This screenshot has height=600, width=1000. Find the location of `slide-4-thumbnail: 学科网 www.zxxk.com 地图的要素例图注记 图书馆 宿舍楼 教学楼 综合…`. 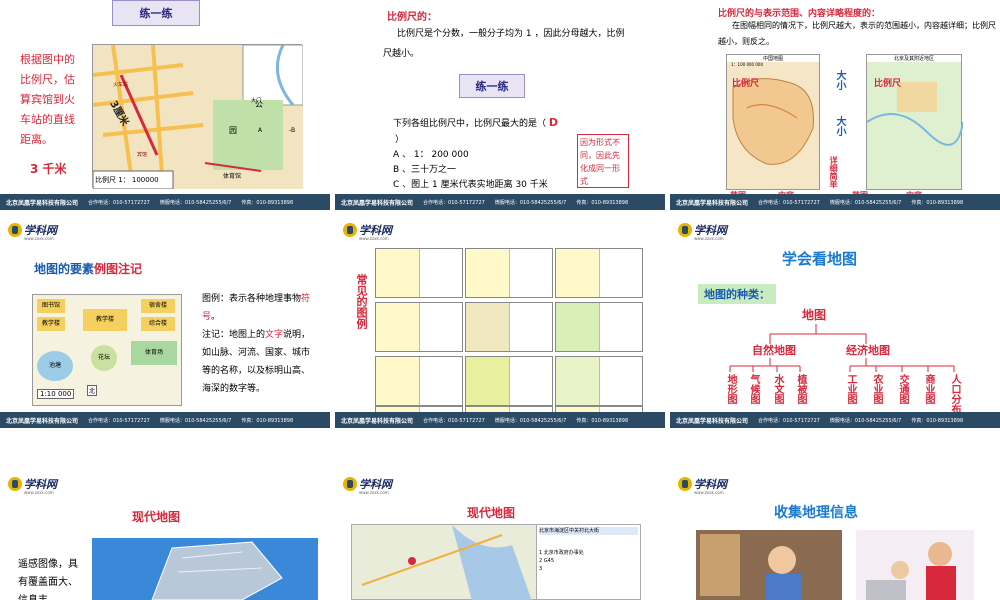

slide-4-thumbnail: 学科网 www.zxxk.com 地图的要素例图注记 图书馆 宿舍楼 教学楼 综合… is located at coordinates (165, 323).